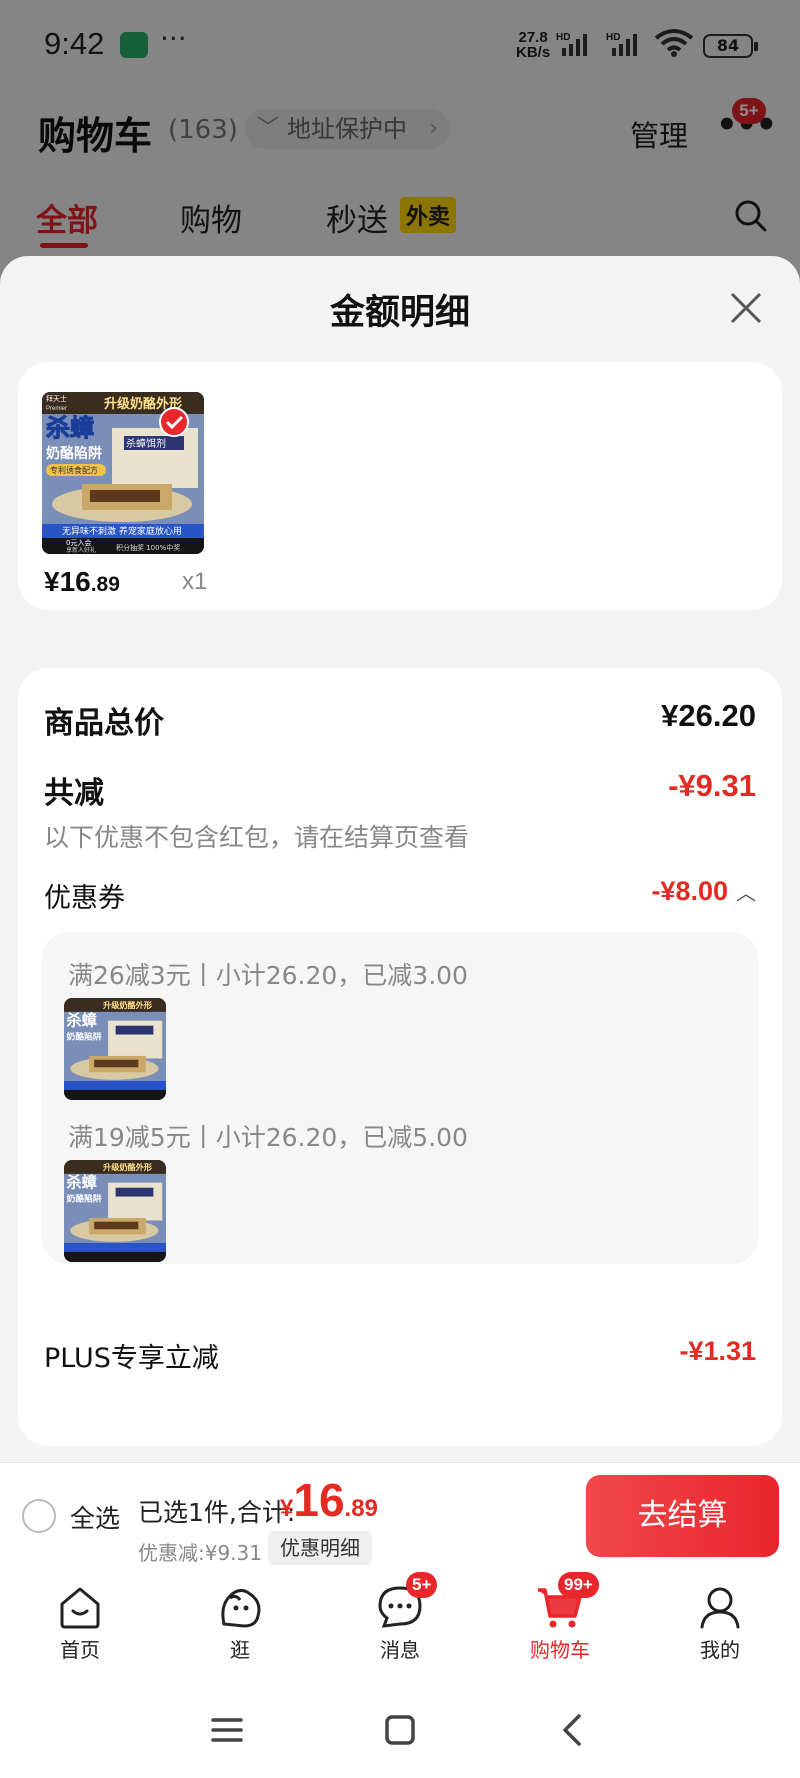 The width and height of the screenshot is (800, 1778). I want to click on svg-text: 无异味不刺激 养宠家庭放心用, so click(122, 531).